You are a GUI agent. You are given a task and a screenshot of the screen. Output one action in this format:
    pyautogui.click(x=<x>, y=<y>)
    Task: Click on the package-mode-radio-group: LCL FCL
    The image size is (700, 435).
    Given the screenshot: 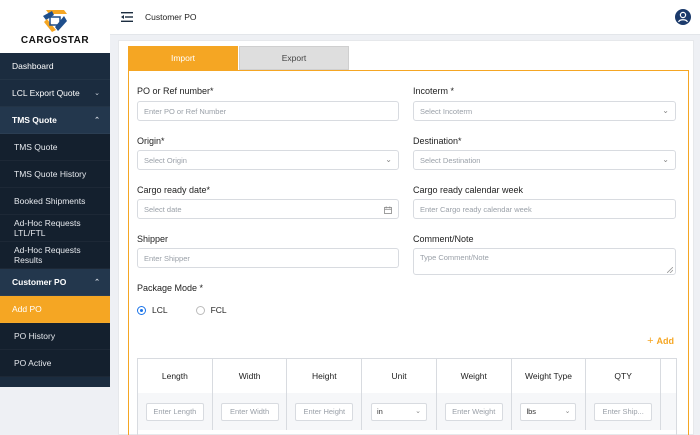 What is the action you would take?
    pyautogui.click(x=193, y=310)
    